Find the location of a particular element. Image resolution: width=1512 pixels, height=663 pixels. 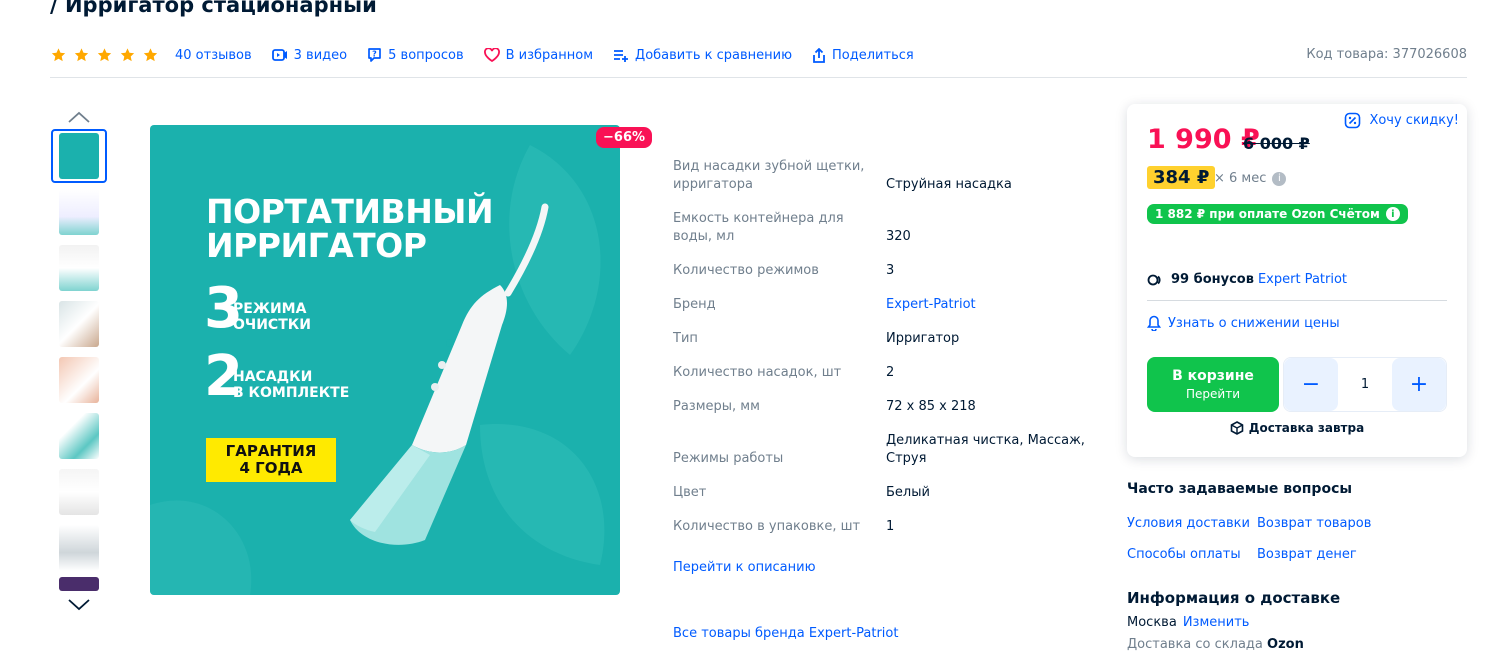

in-cart-button: В корзине Перейти is located at coordinates (1213, 384).